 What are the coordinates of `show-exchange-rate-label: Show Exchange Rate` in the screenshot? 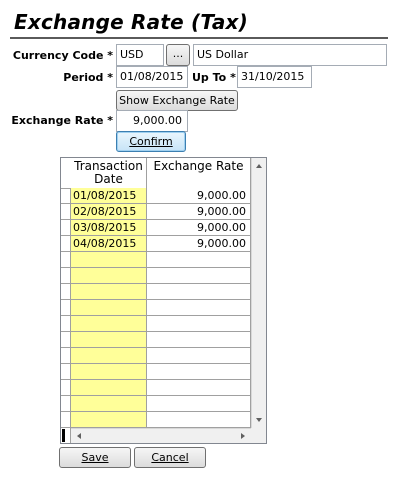 It's located at (177, 100).